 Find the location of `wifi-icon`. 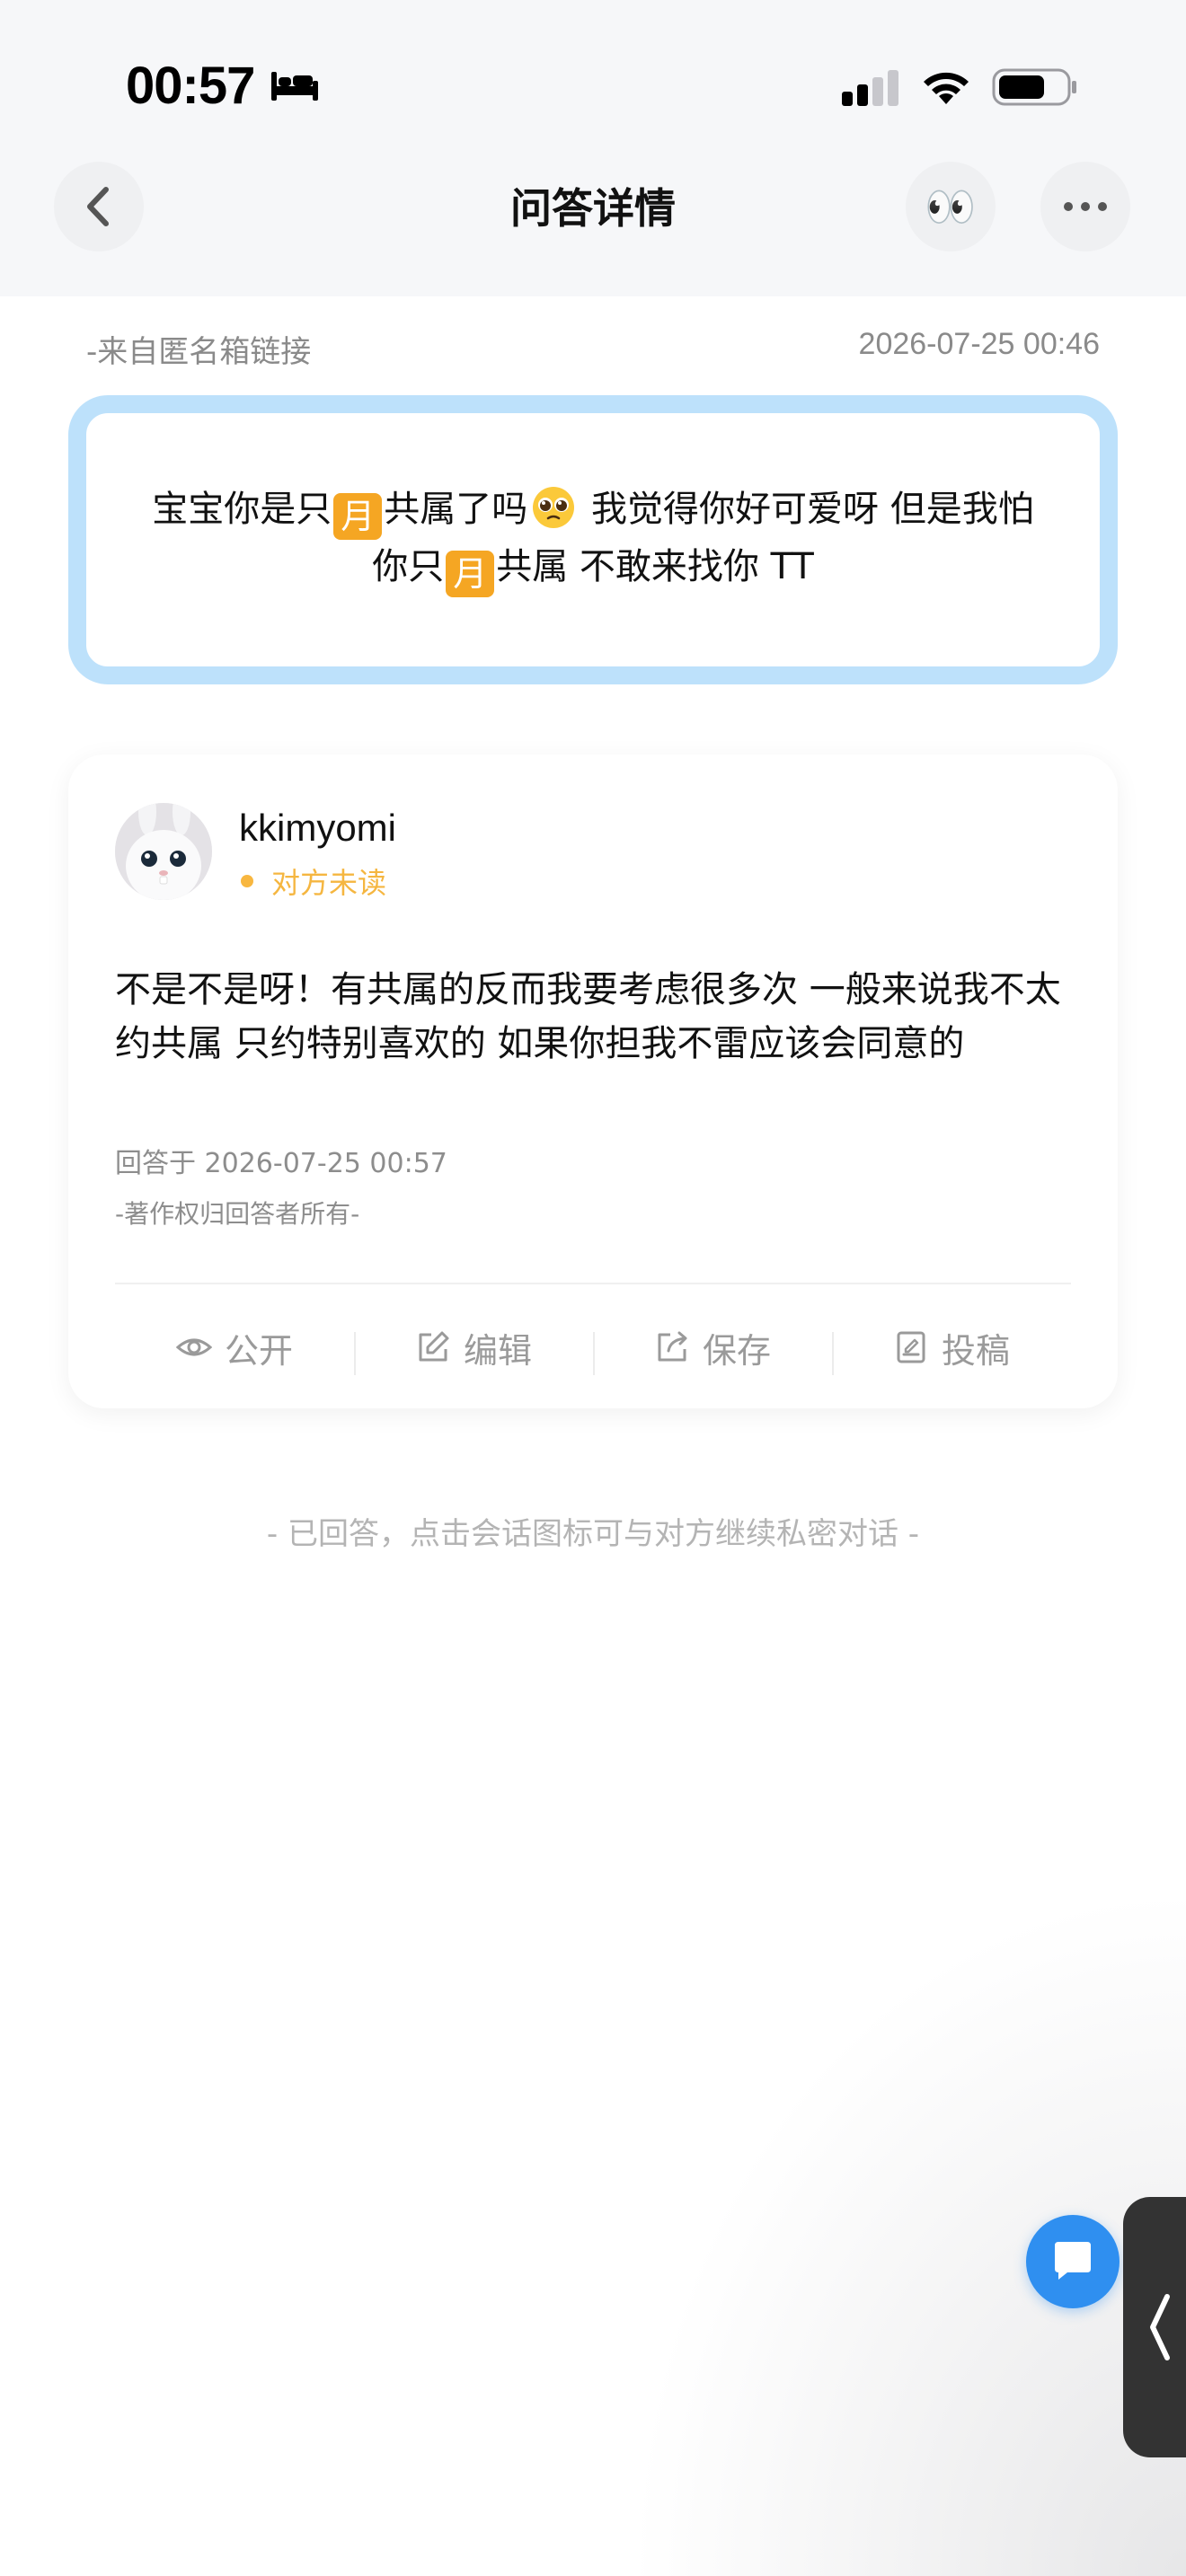

wifi-icon is located at coordinates (946, 88).